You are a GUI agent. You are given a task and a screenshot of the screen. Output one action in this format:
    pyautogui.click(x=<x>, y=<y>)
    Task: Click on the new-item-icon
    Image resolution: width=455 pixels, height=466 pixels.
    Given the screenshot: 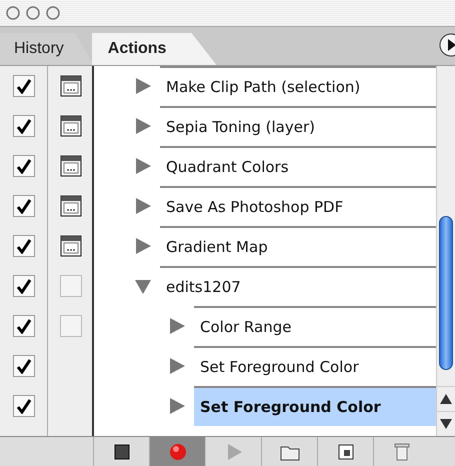 What is the action you would take?
    pyautogui.click(x=346, y=452)
    